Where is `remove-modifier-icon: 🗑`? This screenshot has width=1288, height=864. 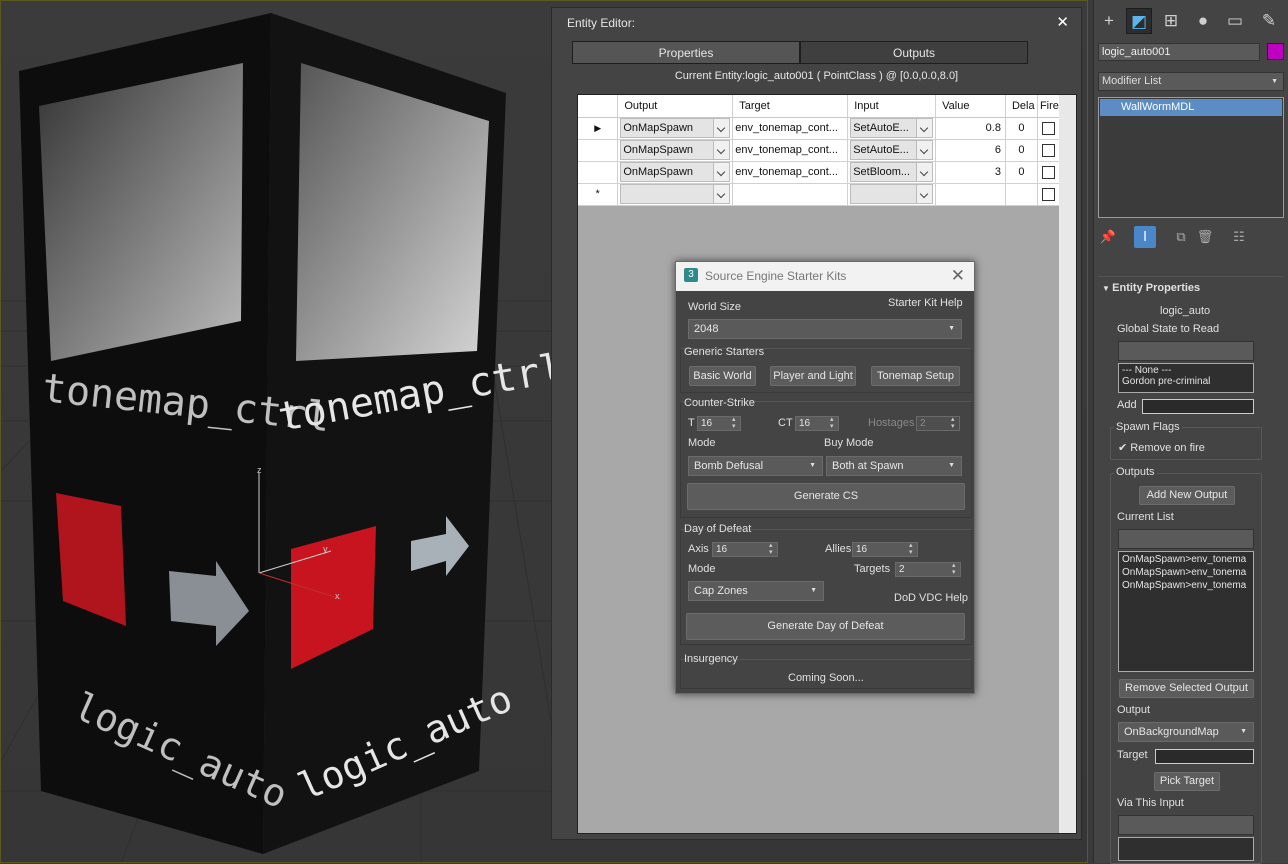 remove-modifier-icon: 🗑 is located at coordinates (1205, 237).